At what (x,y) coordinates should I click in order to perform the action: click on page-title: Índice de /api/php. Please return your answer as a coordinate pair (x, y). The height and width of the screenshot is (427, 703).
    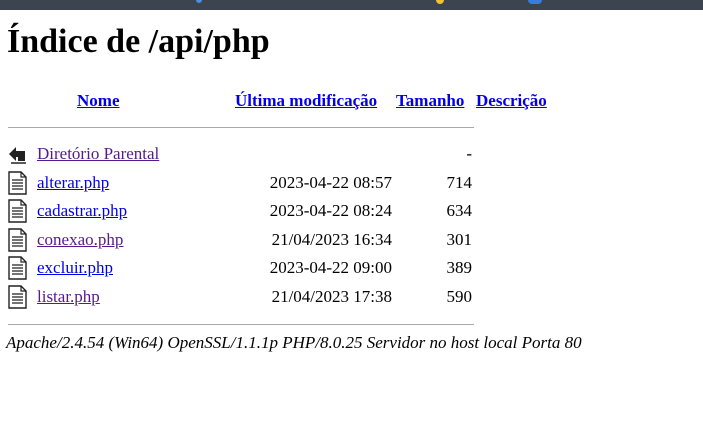
    Looking at the image, I should click on (138, 41).